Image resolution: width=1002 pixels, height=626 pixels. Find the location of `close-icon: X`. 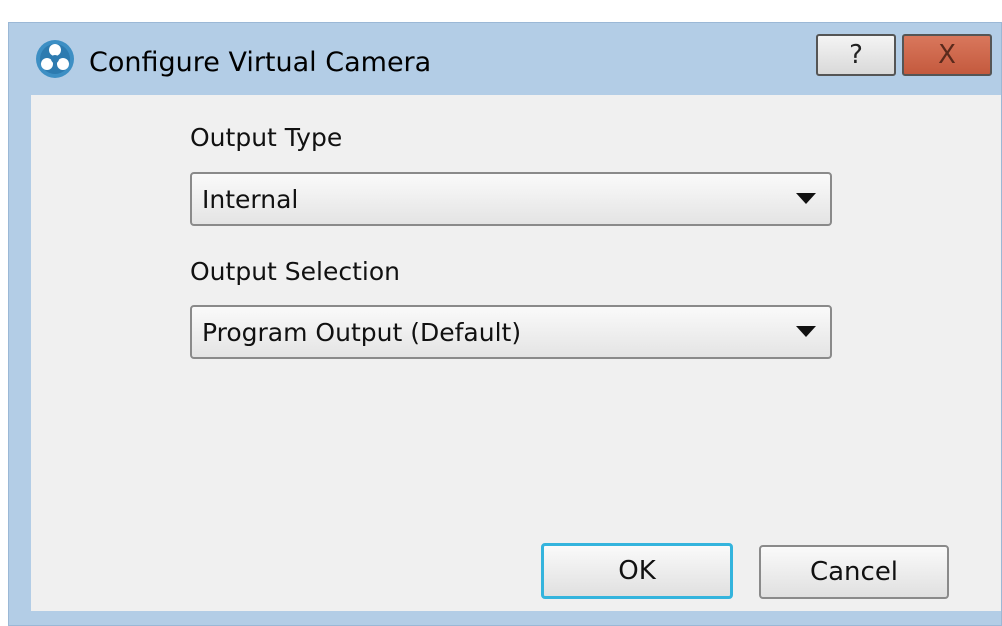

close-icon: X is located at coordinates (947, 55).